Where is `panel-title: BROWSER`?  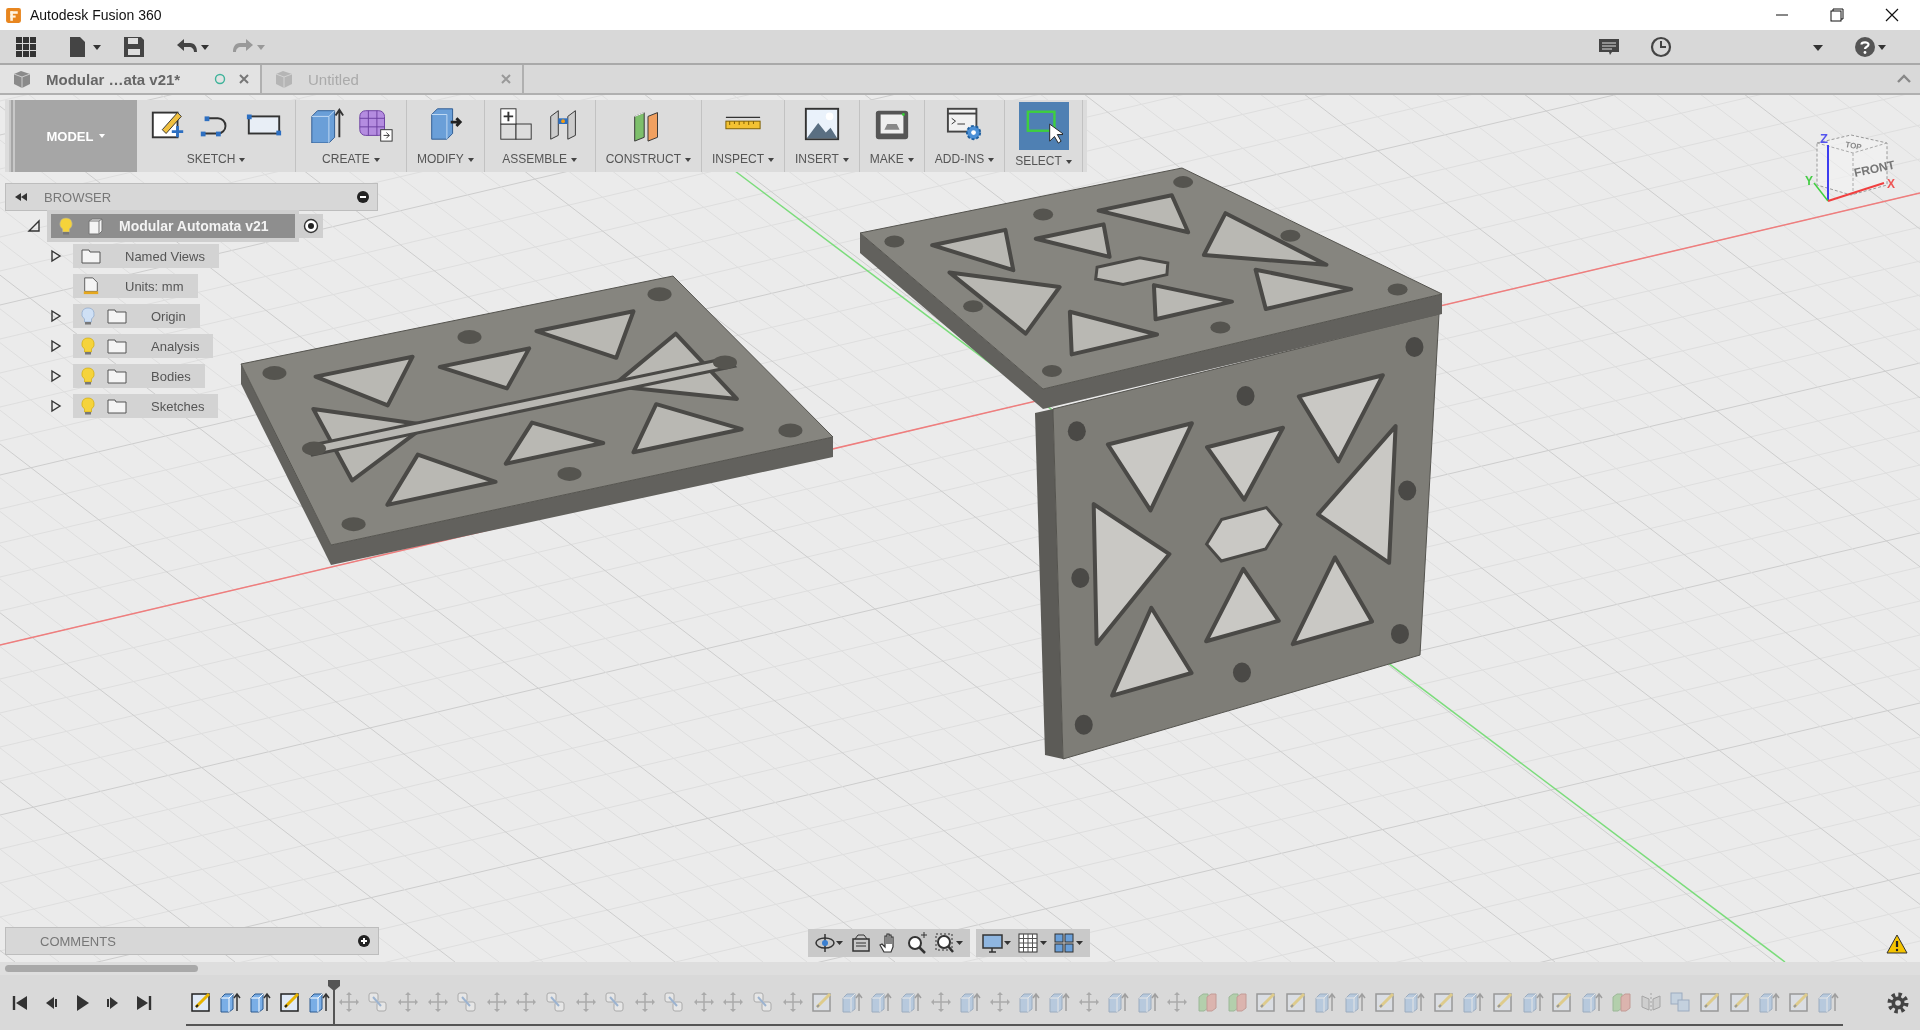 panel-title: BROWSER is located at coordinates (78, 197).